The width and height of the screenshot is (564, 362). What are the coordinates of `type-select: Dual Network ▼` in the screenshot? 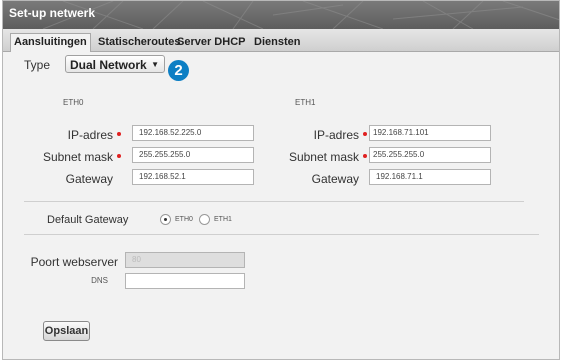 It's located at (115, 64).